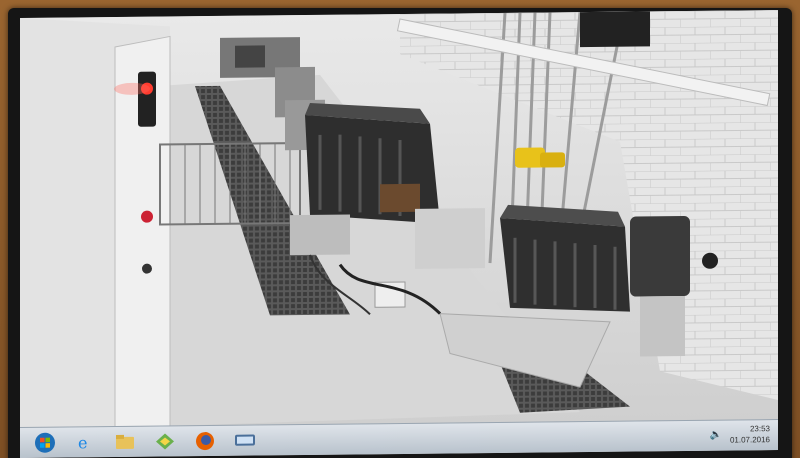  I want to click on network-app-icon, so click(245, 440).